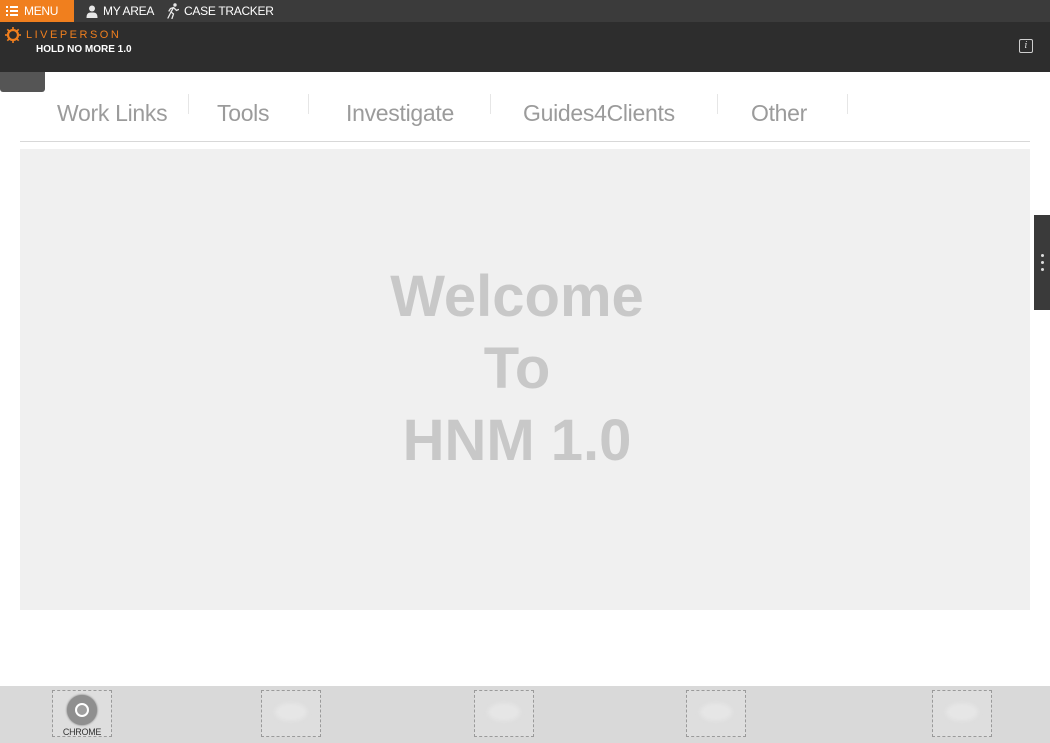  Describe the element at coordinates (173, 11) in the screenshot. I see `running-person-icon` at that location.